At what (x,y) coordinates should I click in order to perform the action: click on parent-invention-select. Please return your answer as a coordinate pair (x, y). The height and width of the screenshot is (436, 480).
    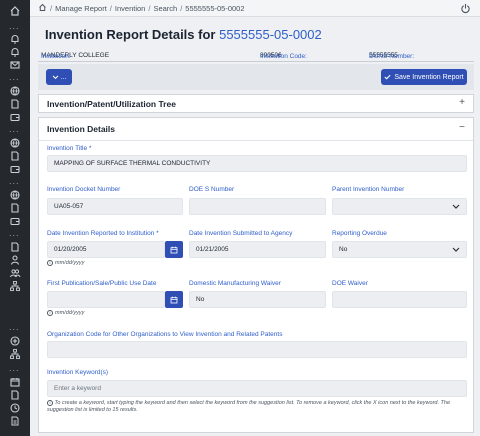
    Looking at the image, I should click on (399, 206).